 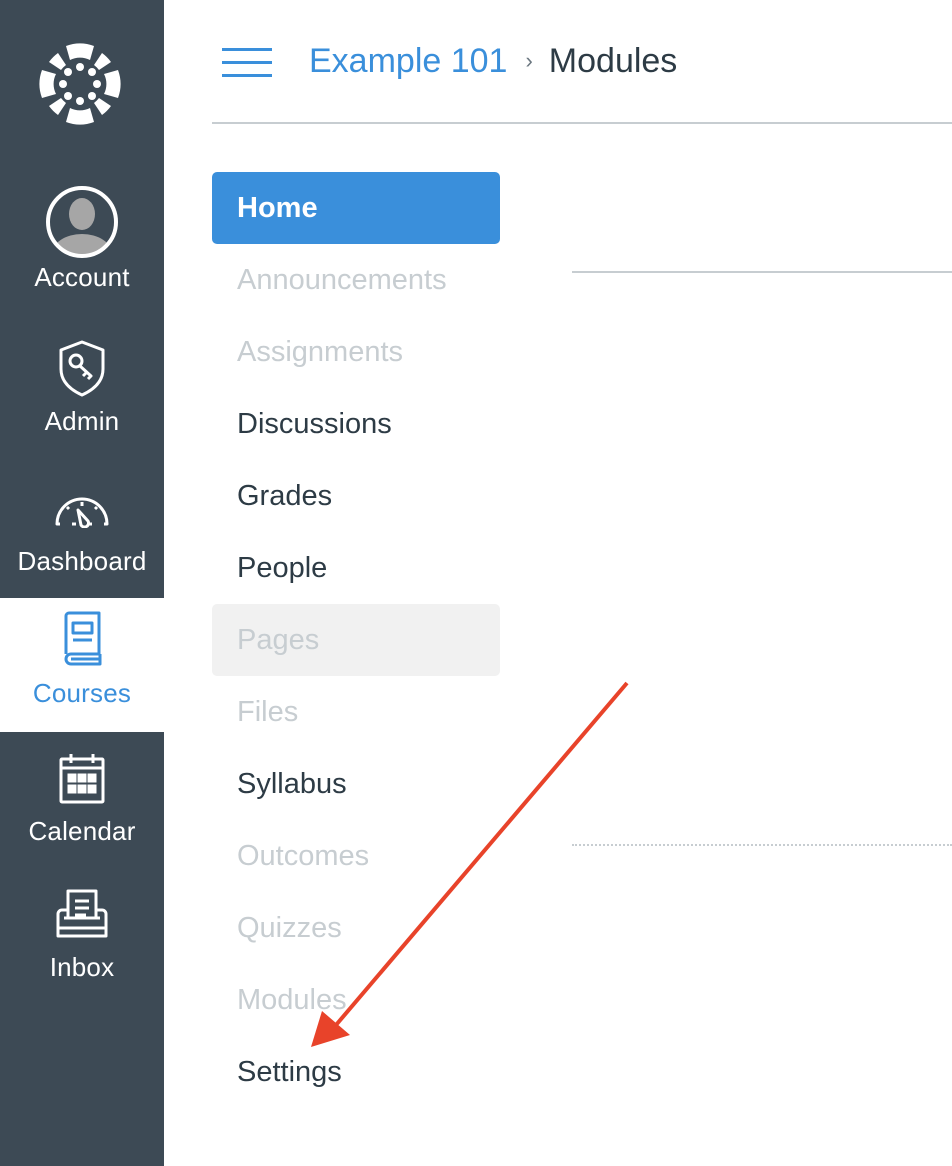 I want to click on course-nav-syllabus: Syllabus, so click(x=356, y=784).